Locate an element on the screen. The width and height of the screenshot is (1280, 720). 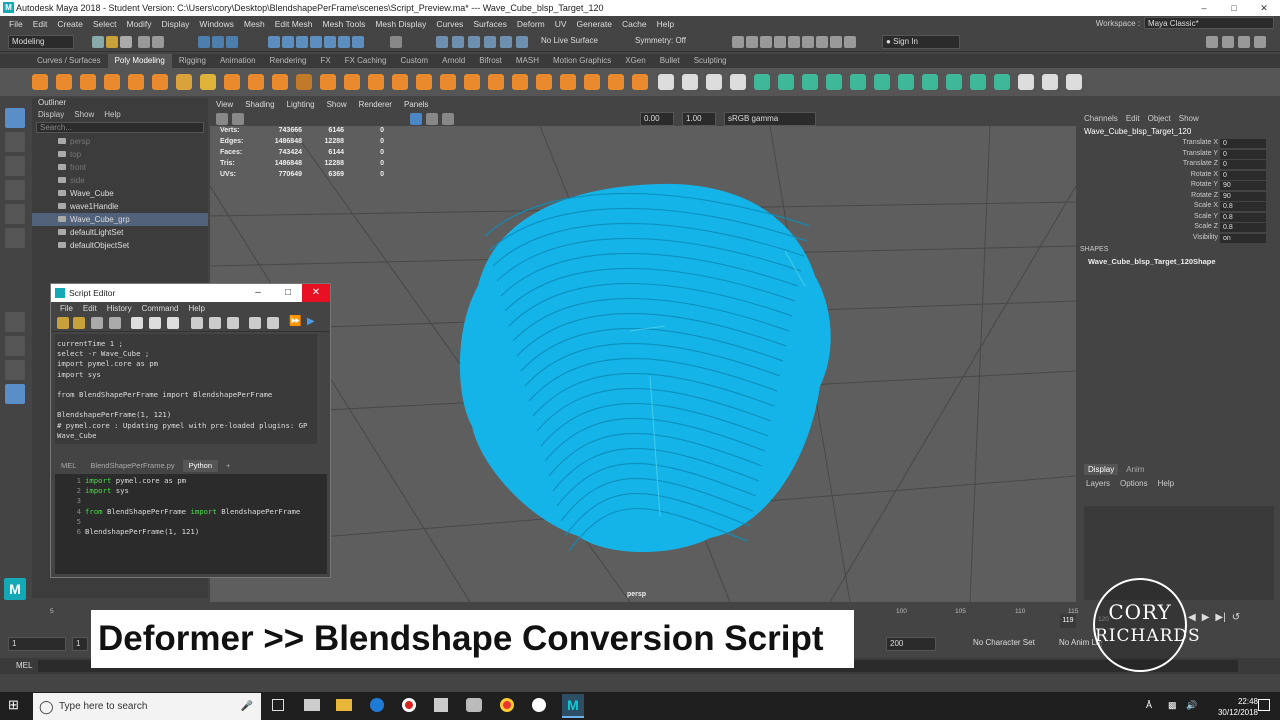
outliner-item-wave-cube: Wave_Cube is located at coordinates (120, 193).